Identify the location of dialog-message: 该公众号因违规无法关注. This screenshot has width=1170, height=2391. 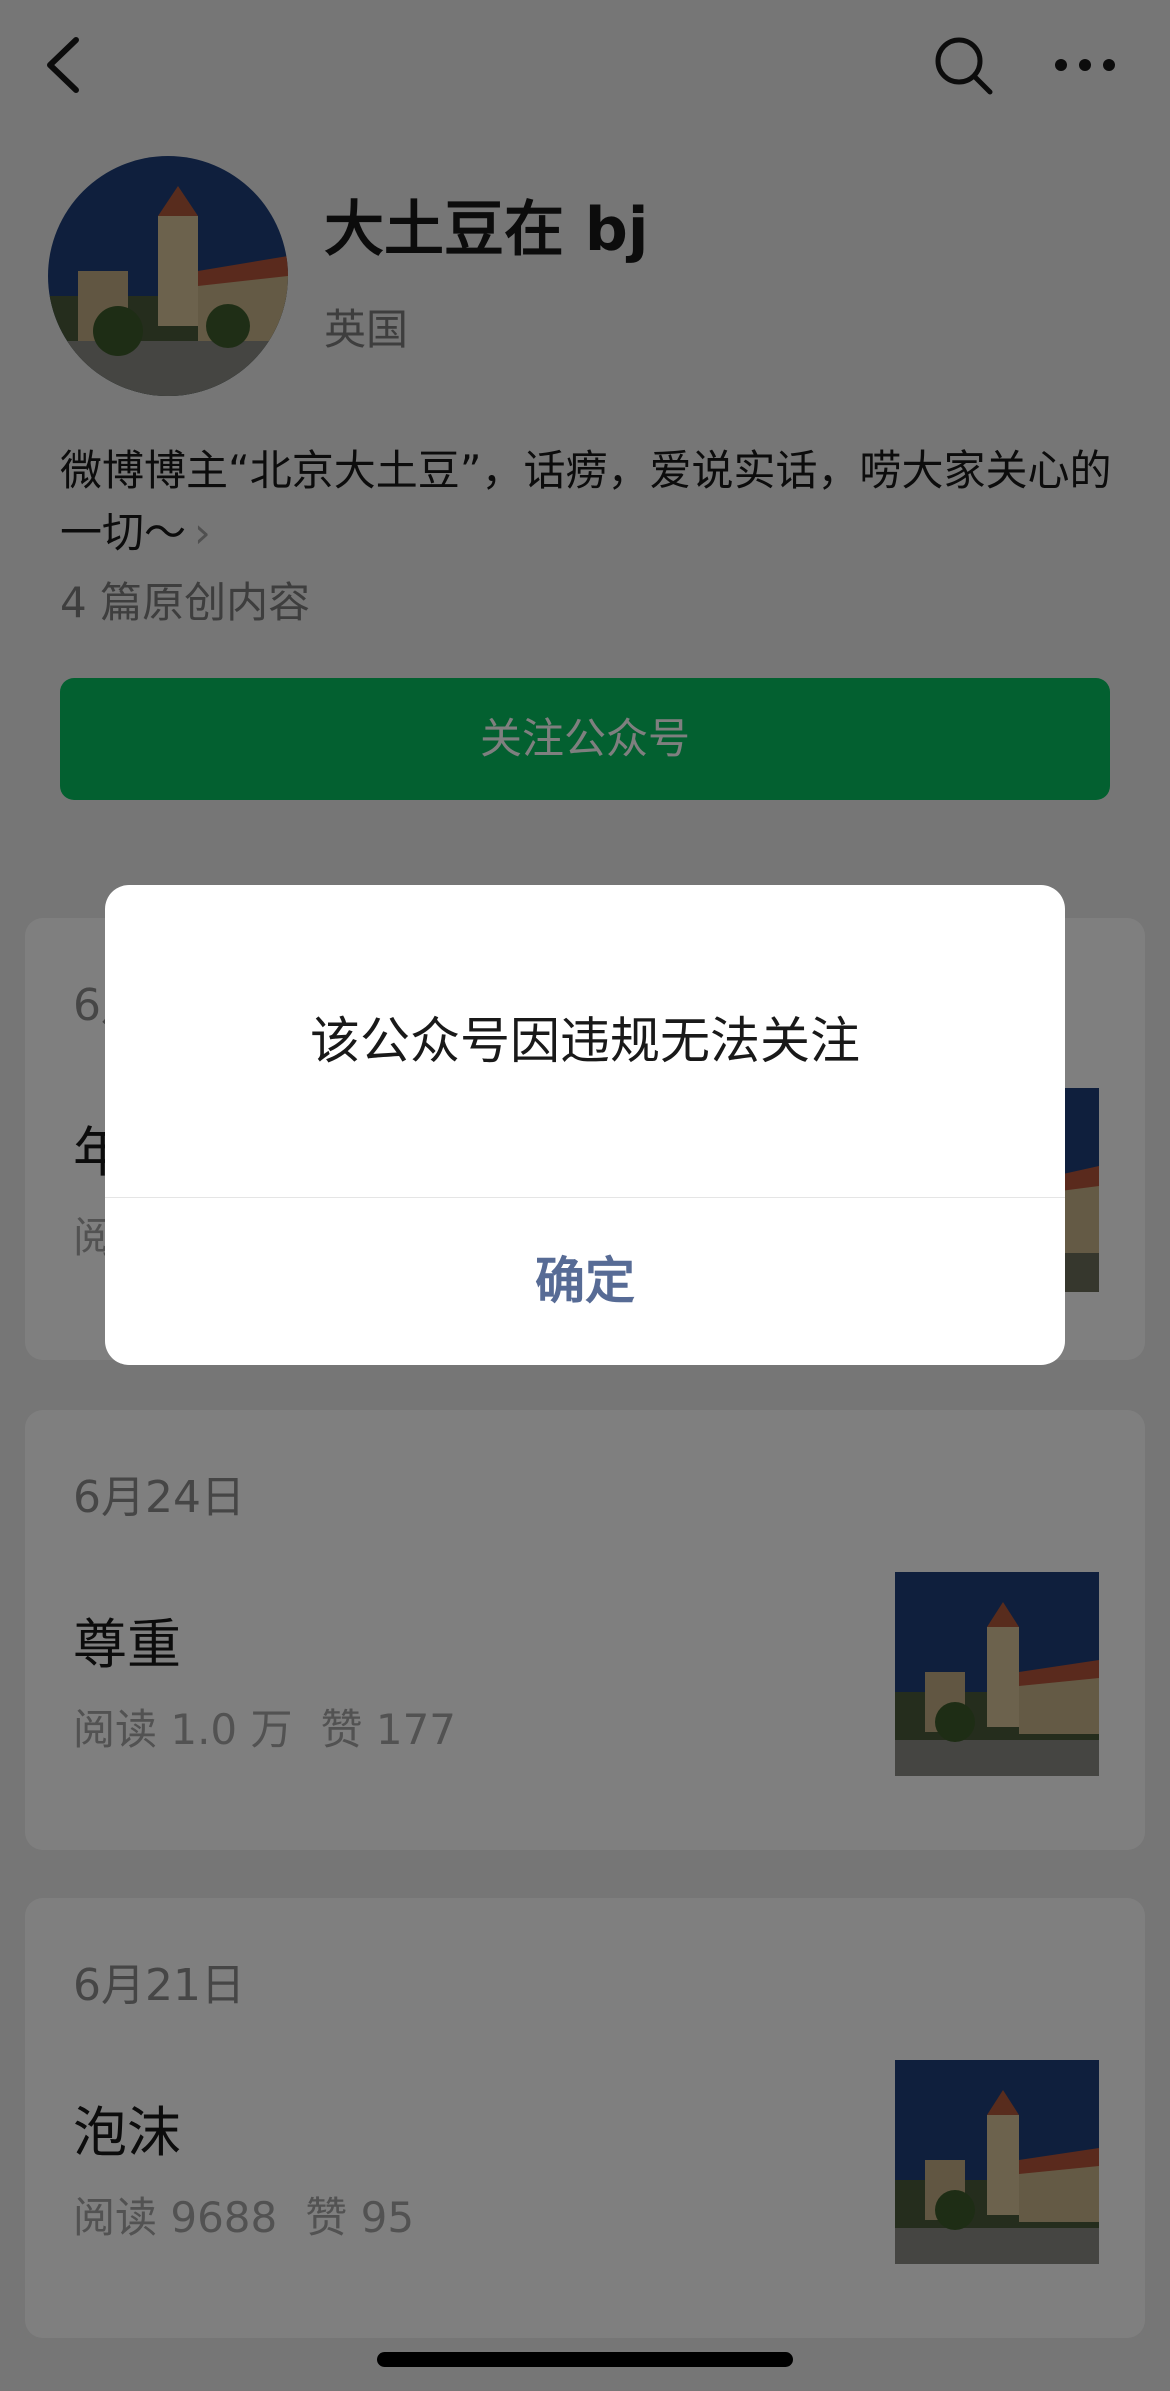
(585, 1041).